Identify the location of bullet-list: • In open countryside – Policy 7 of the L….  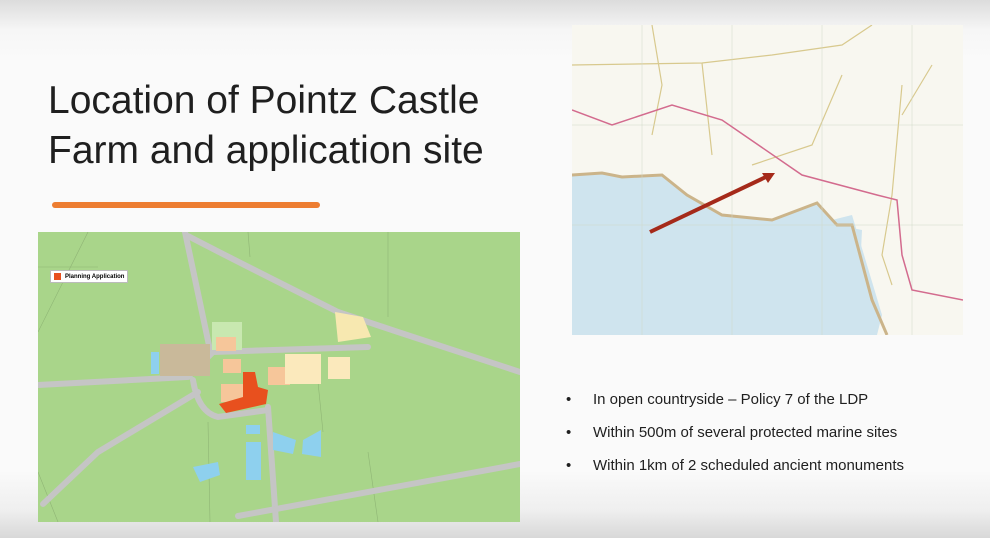
(735, 440).